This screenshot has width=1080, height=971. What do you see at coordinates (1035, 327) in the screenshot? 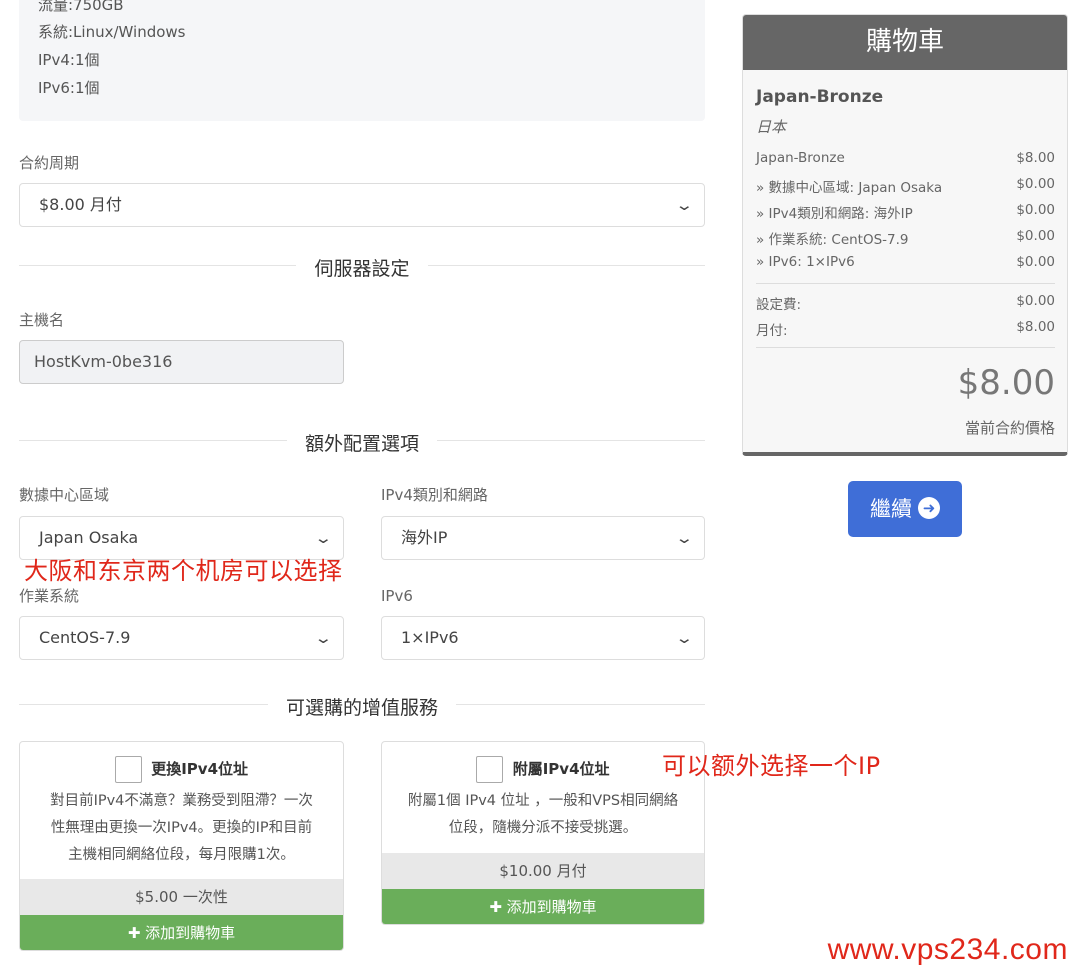
I see `monthly-price: $8.00` at bounding box center [1035, 327].